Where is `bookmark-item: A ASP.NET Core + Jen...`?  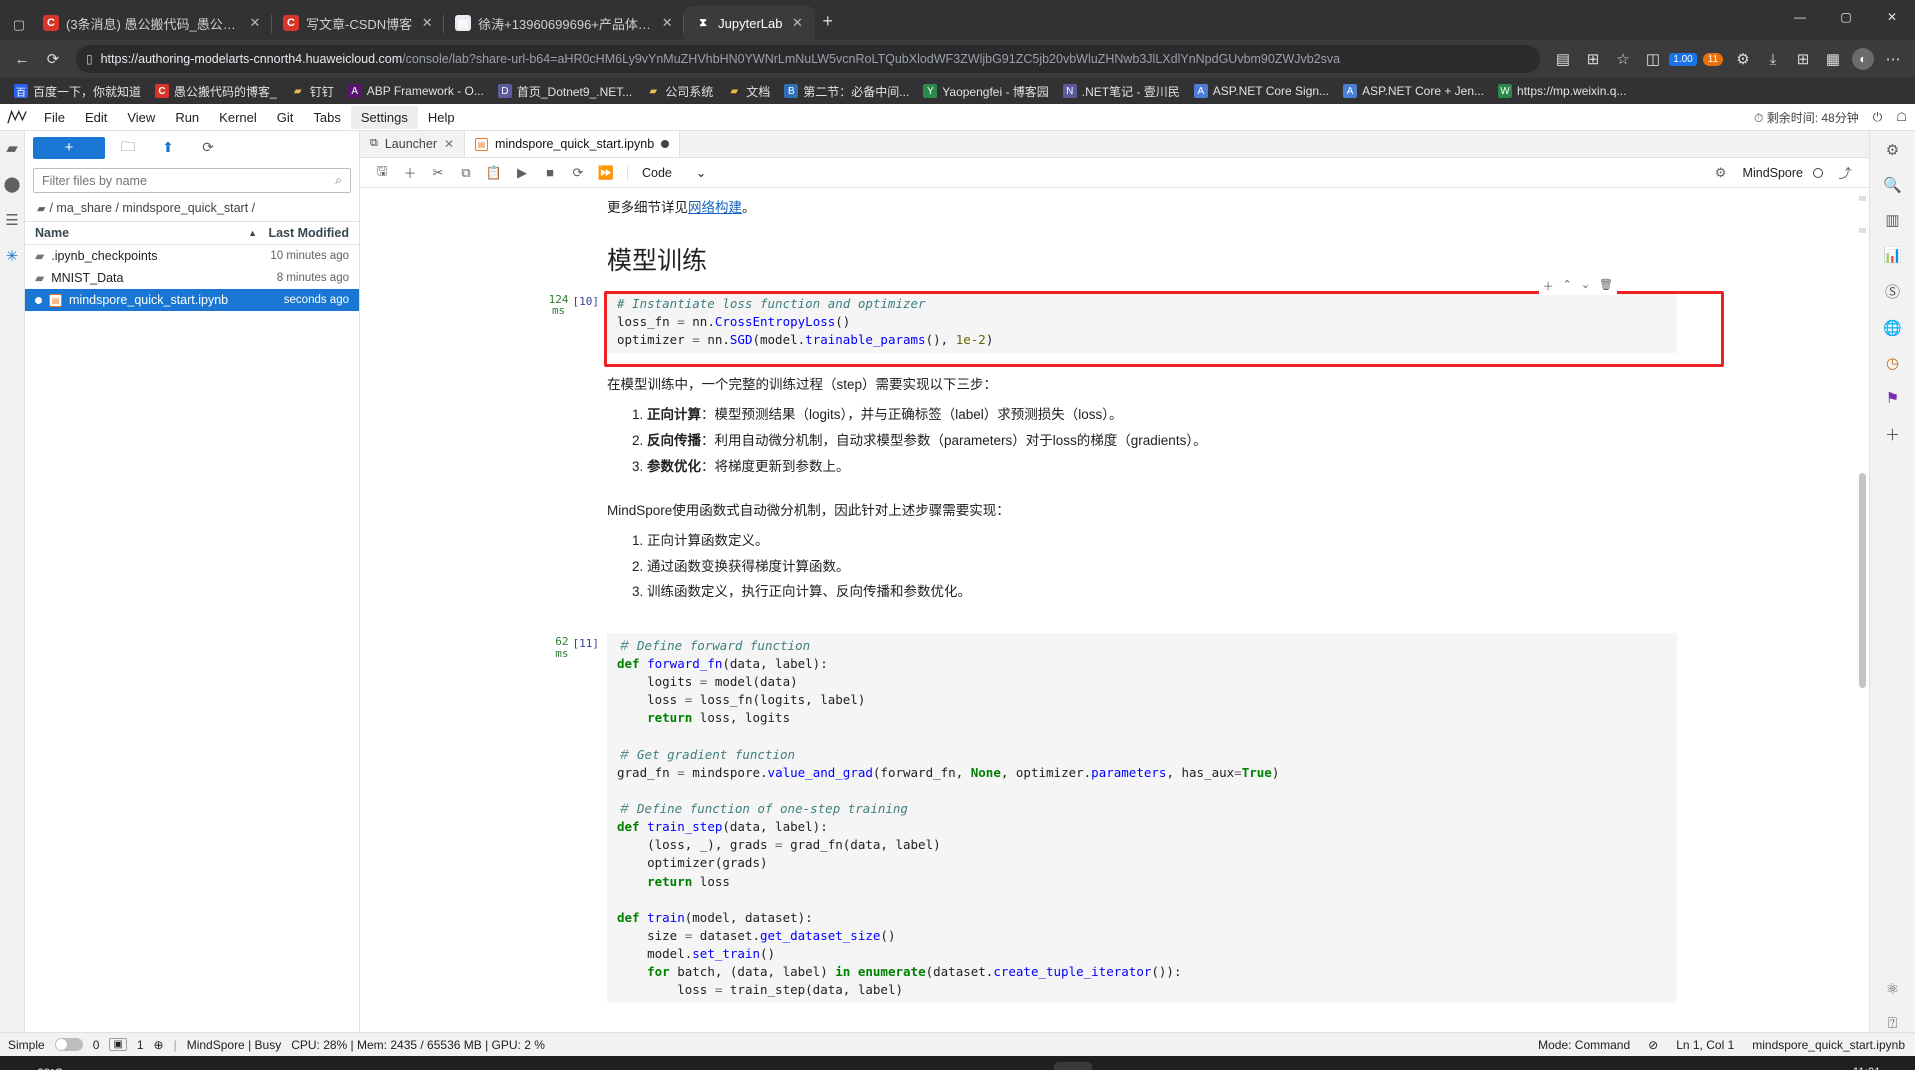
bookmark-item: A ASP.NET Core + Jen... is located at coordinates (1413, 91).